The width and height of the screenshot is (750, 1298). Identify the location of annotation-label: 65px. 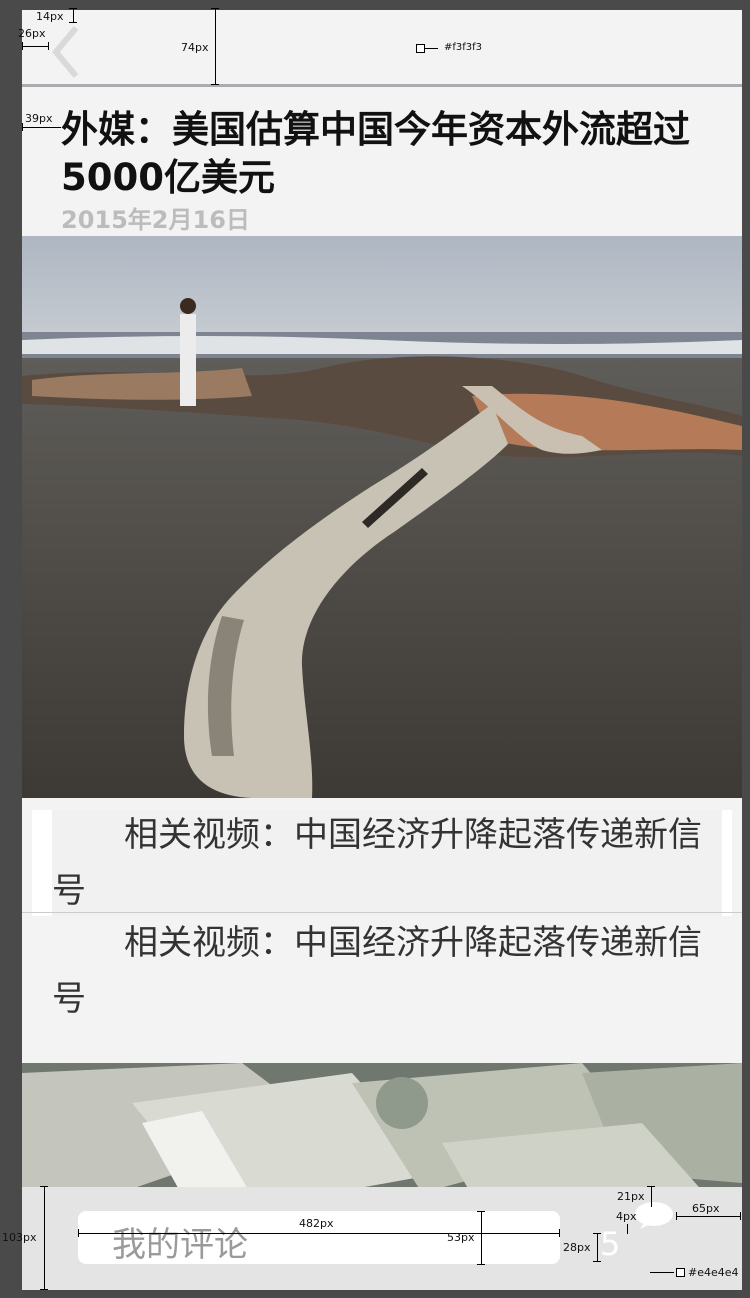
(706, 1208).